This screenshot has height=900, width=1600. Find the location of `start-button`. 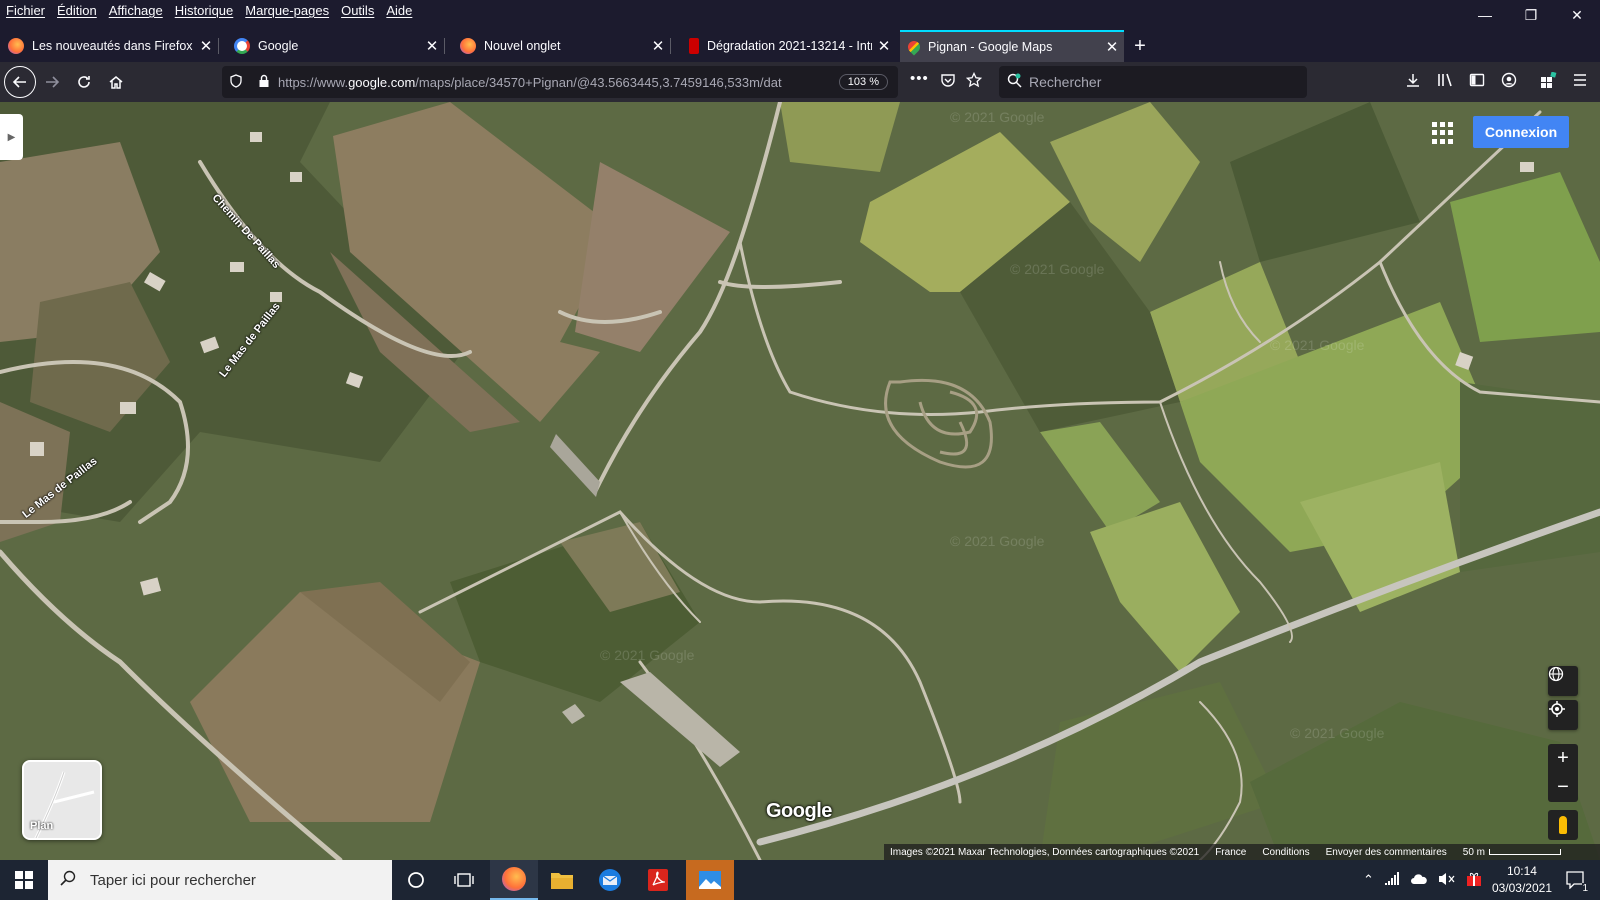

start-button is located at coordinates (24, 880).